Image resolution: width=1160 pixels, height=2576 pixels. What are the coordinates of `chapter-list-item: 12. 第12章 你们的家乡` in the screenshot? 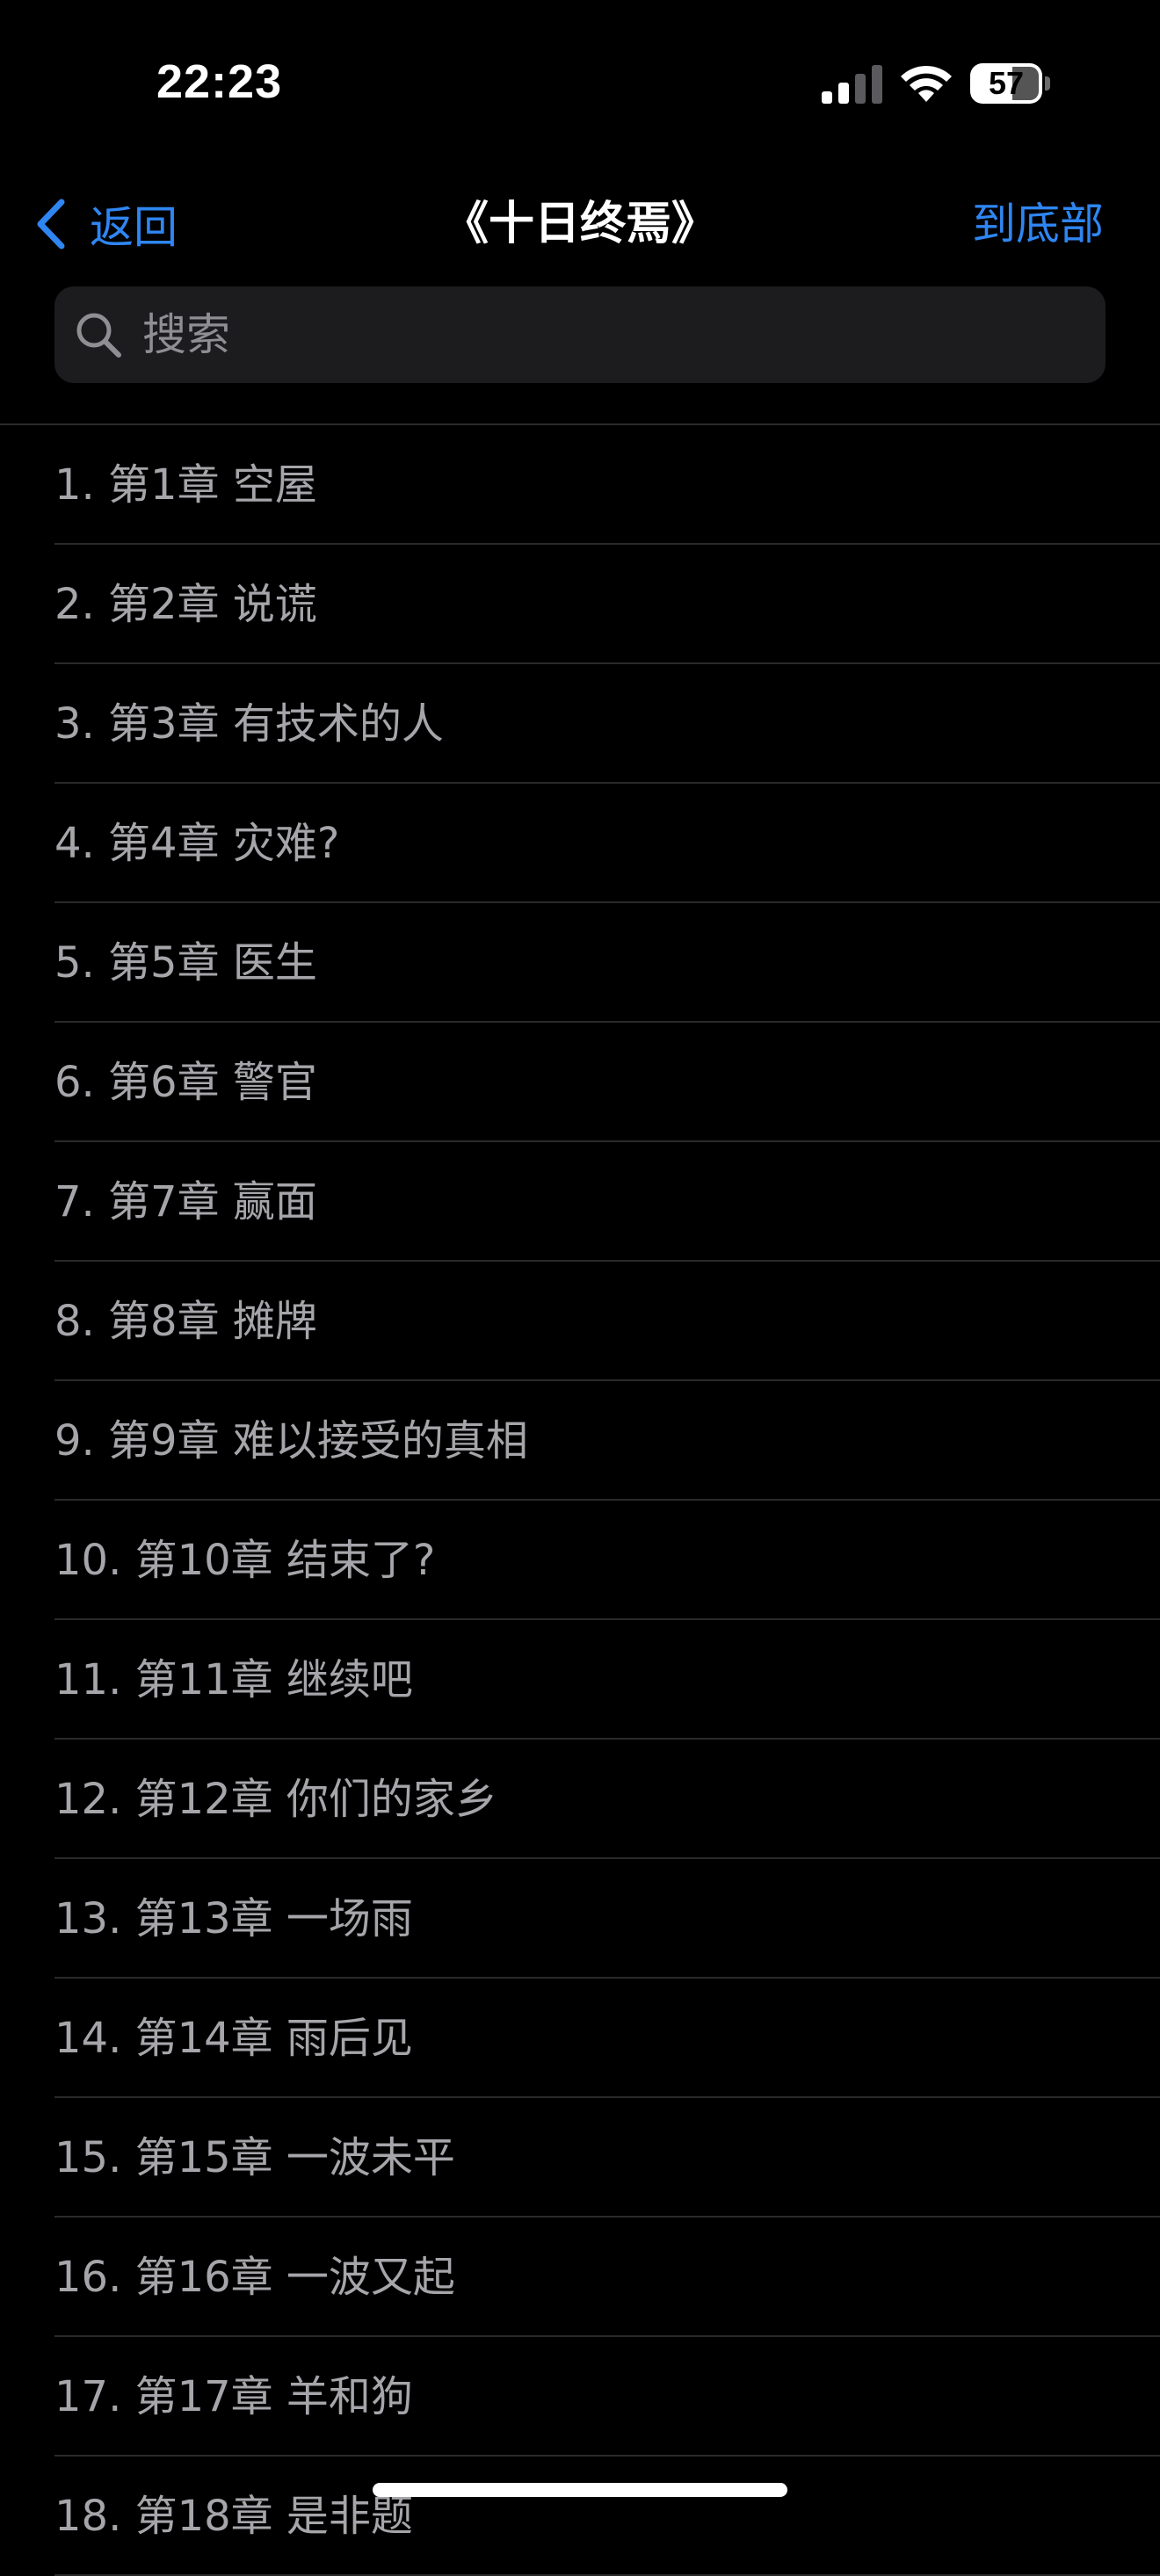 It's located at (580, 1799).